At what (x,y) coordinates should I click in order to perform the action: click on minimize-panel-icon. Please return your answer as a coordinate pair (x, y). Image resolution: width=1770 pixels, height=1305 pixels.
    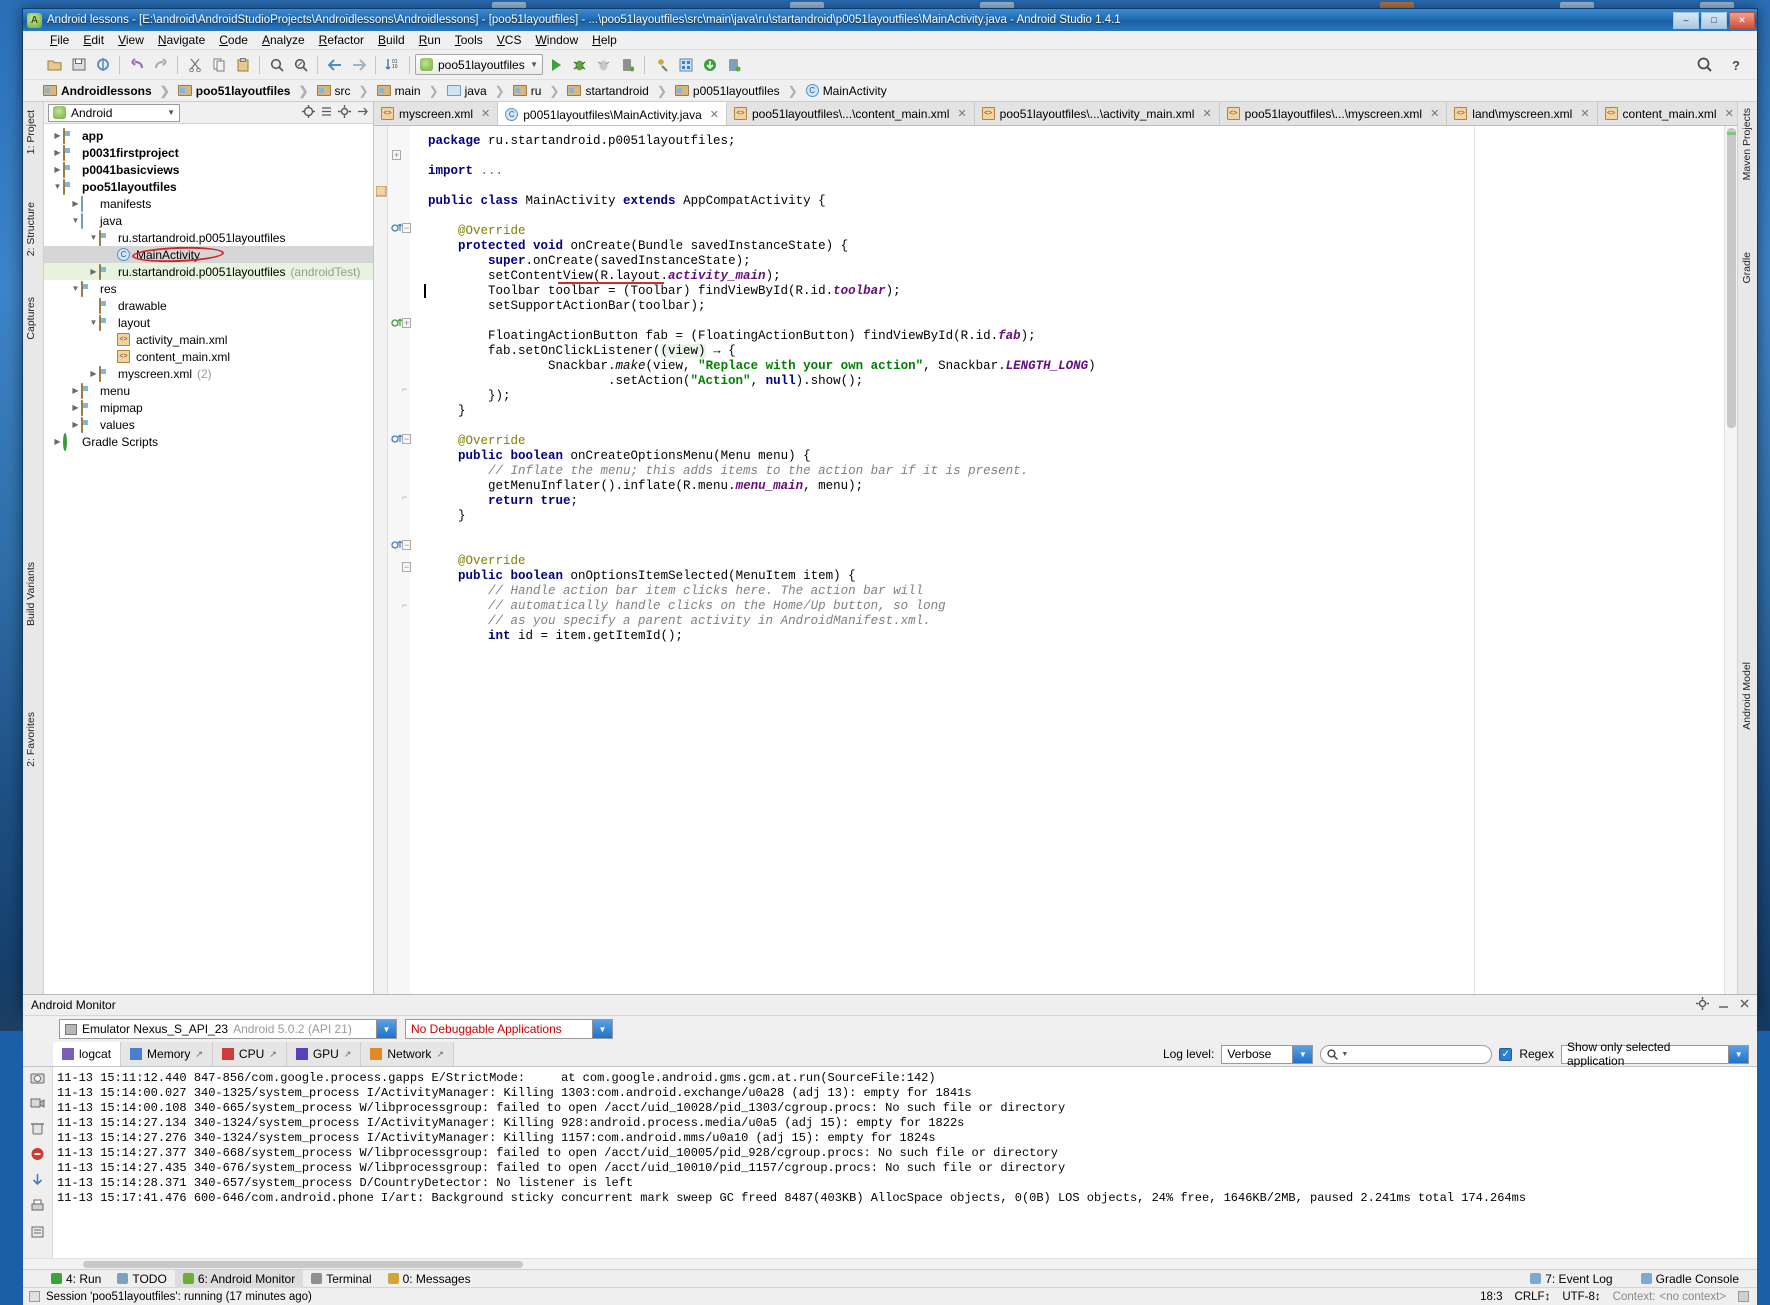
    Looking at the image, I should click on (1723, 1005).